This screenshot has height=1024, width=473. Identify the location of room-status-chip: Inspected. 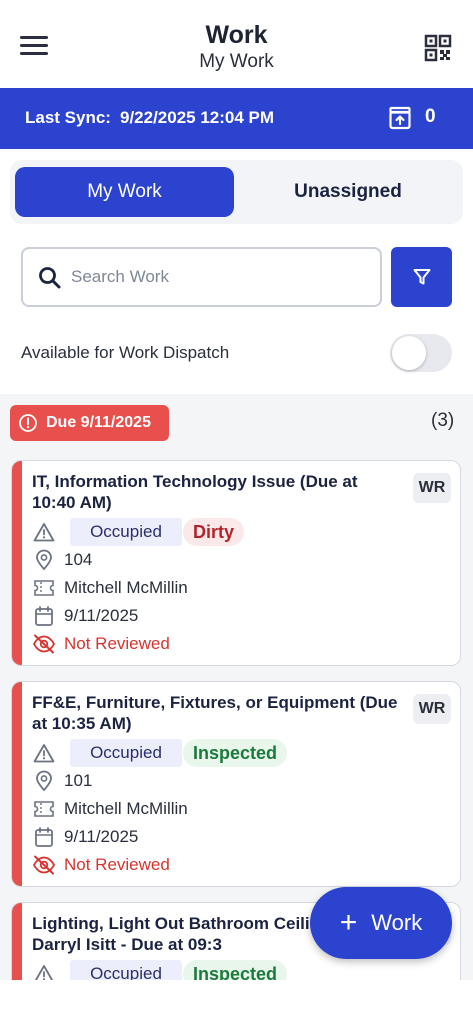
(235, 753).